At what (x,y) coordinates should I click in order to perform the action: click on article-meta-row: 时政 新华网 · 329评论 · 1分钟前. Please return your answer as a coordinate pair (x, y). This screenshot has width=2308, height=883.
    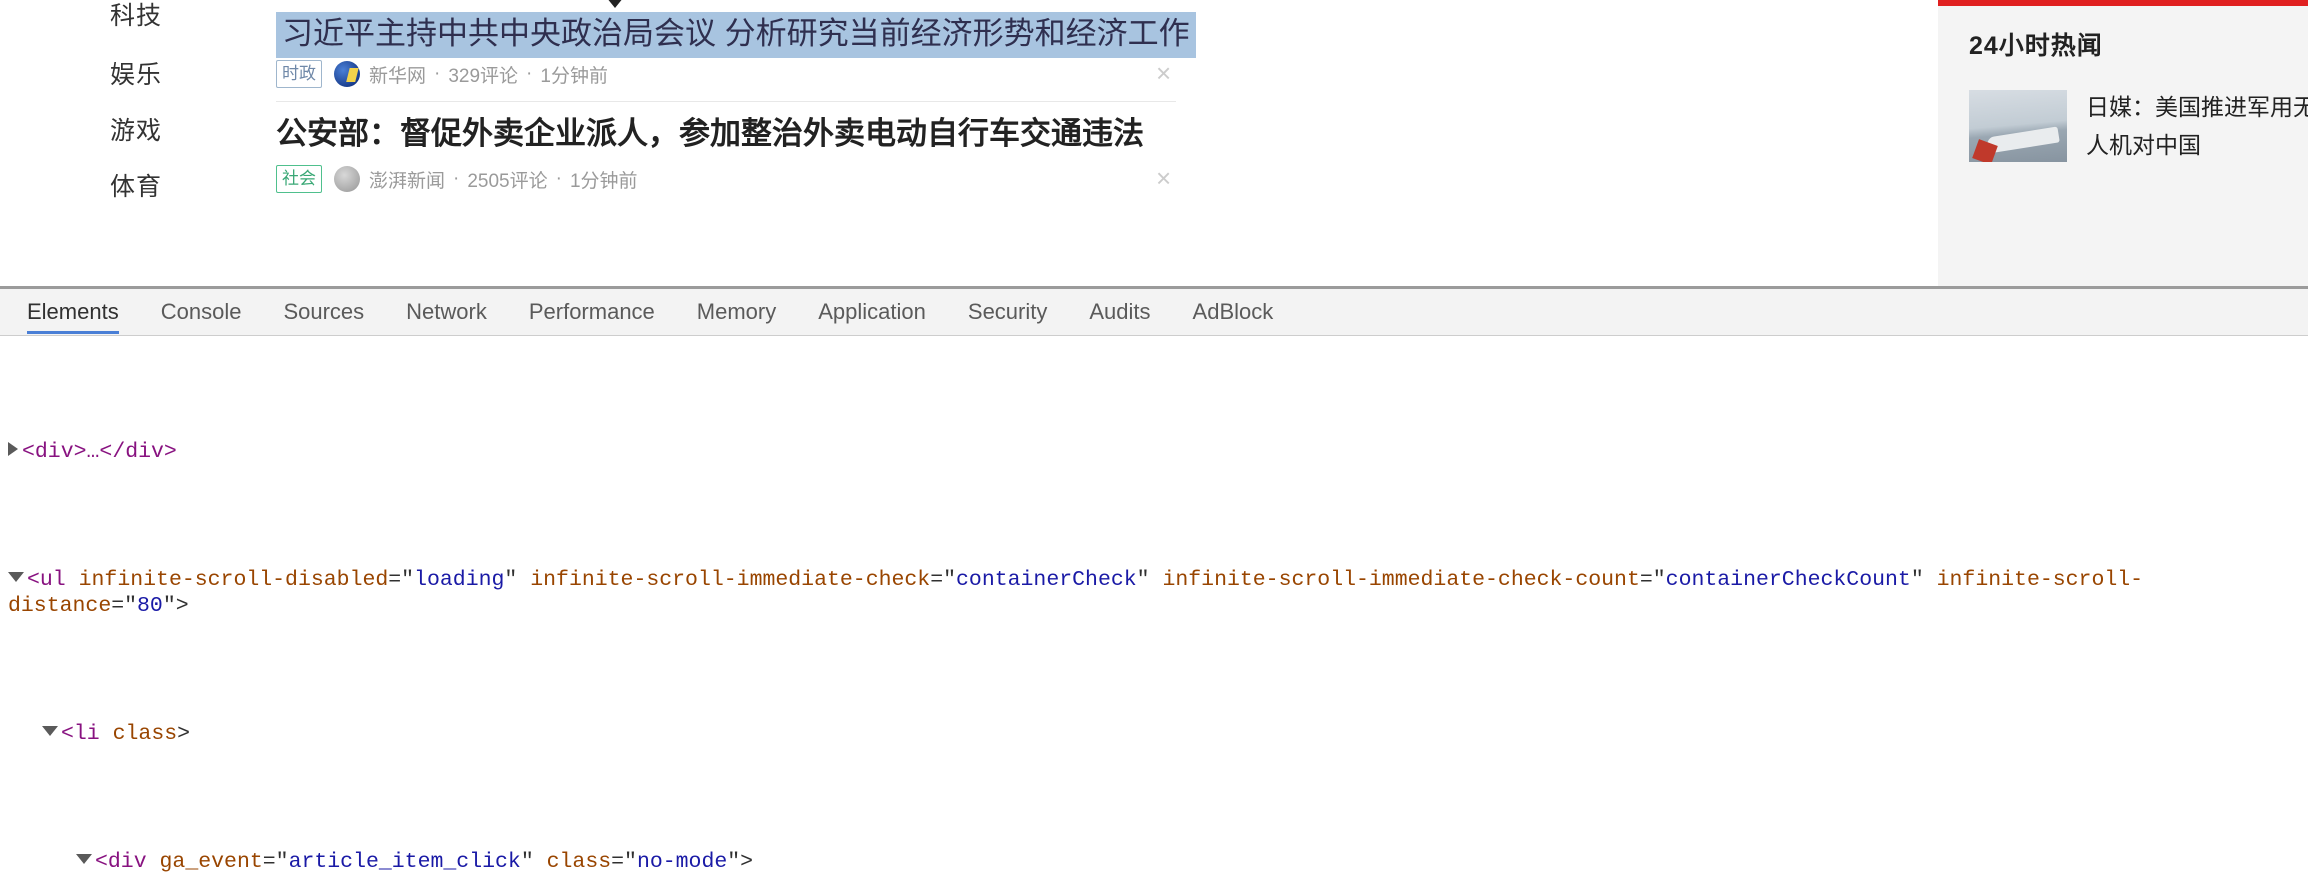
    Looking at the image, I should click on (442, 74).